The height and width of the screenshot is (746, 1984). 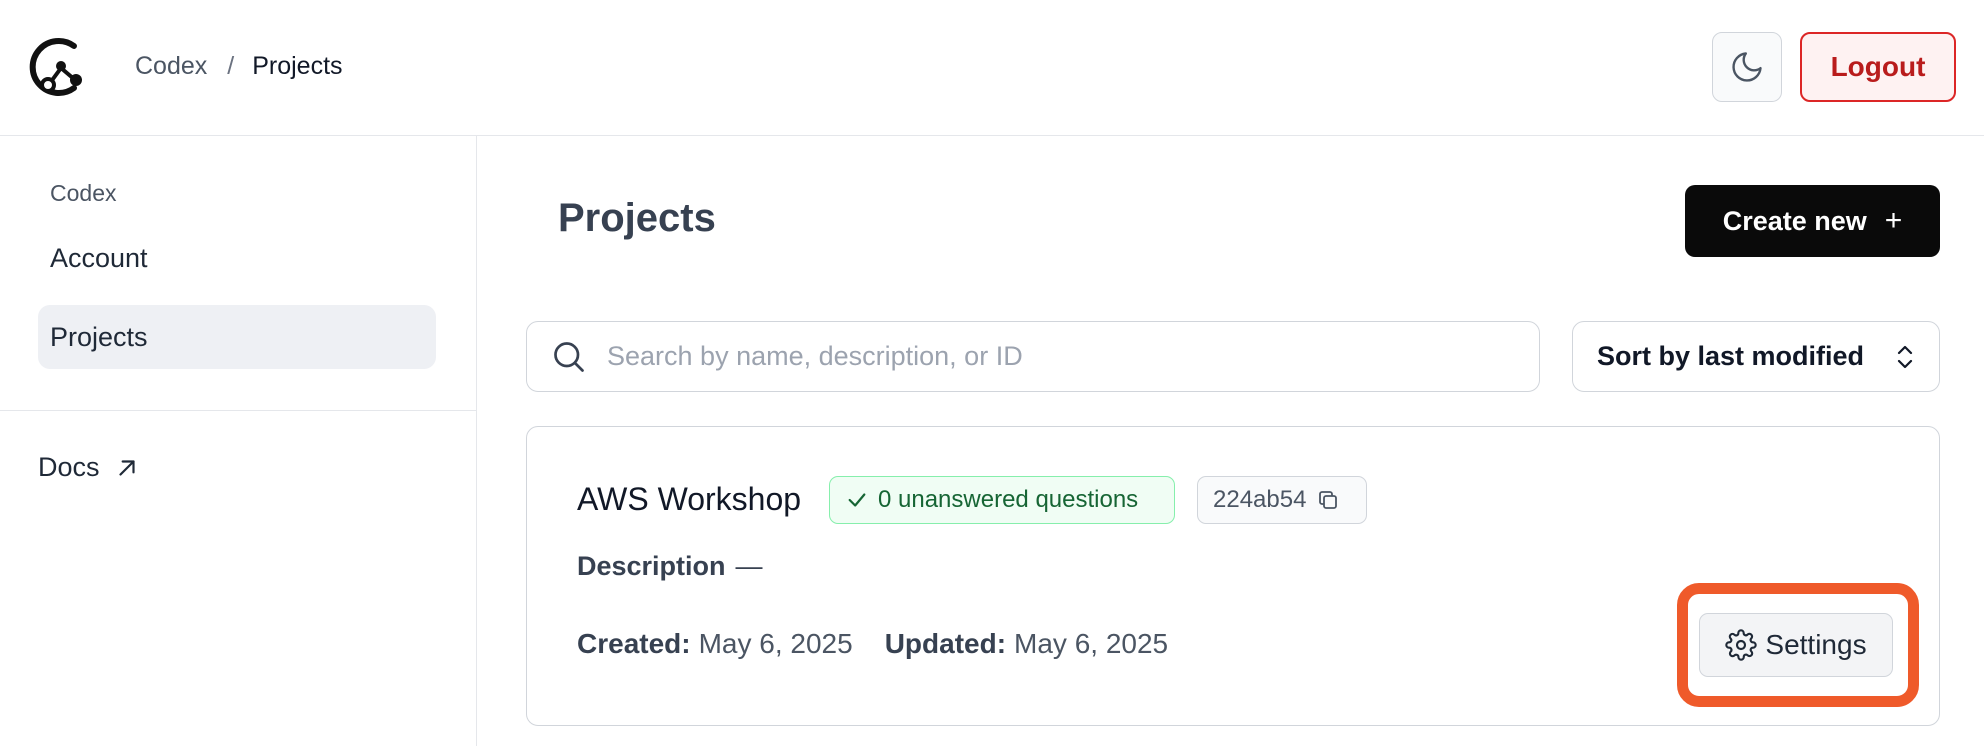 I want to click on create-new-label: Create new, so click(x=1794, y=220).